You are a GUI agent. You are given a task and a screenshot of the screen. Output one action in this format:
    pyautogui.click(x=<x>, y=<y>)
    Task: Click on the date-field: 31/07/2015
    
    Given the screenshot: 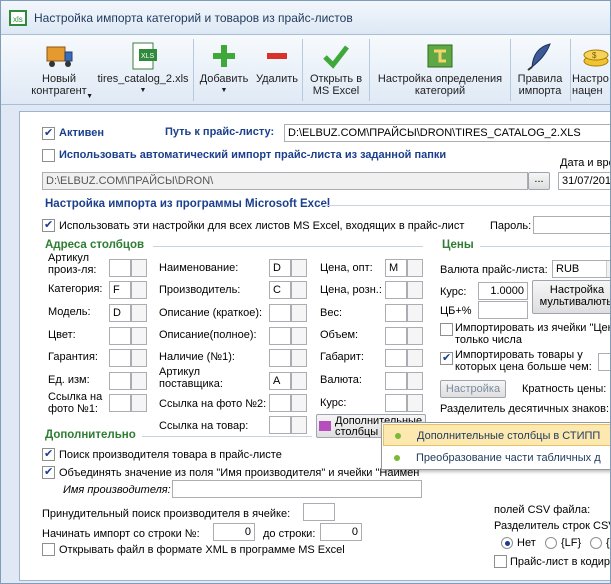 What is the action you would take?
    pyautogui.click(x=584, y=181)
    